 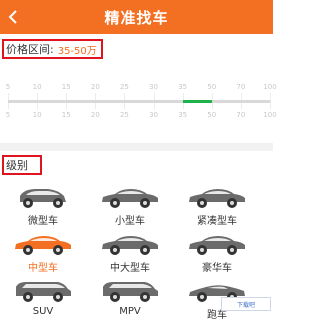 I want to click on category-item-label: 中型车, so click(x=43, y=268).